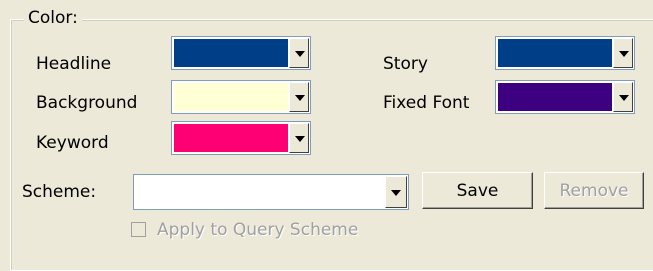 The image size is (653, 271). I want to click on background-color-swatch, so click(231, 97).